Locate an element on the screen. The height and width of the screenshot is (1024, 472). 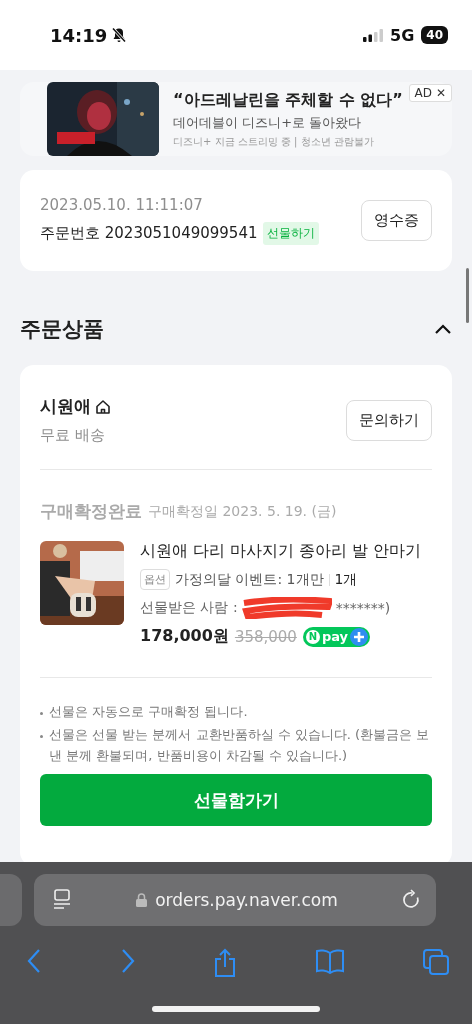
reader-icon is located at coordinates (62, 900).